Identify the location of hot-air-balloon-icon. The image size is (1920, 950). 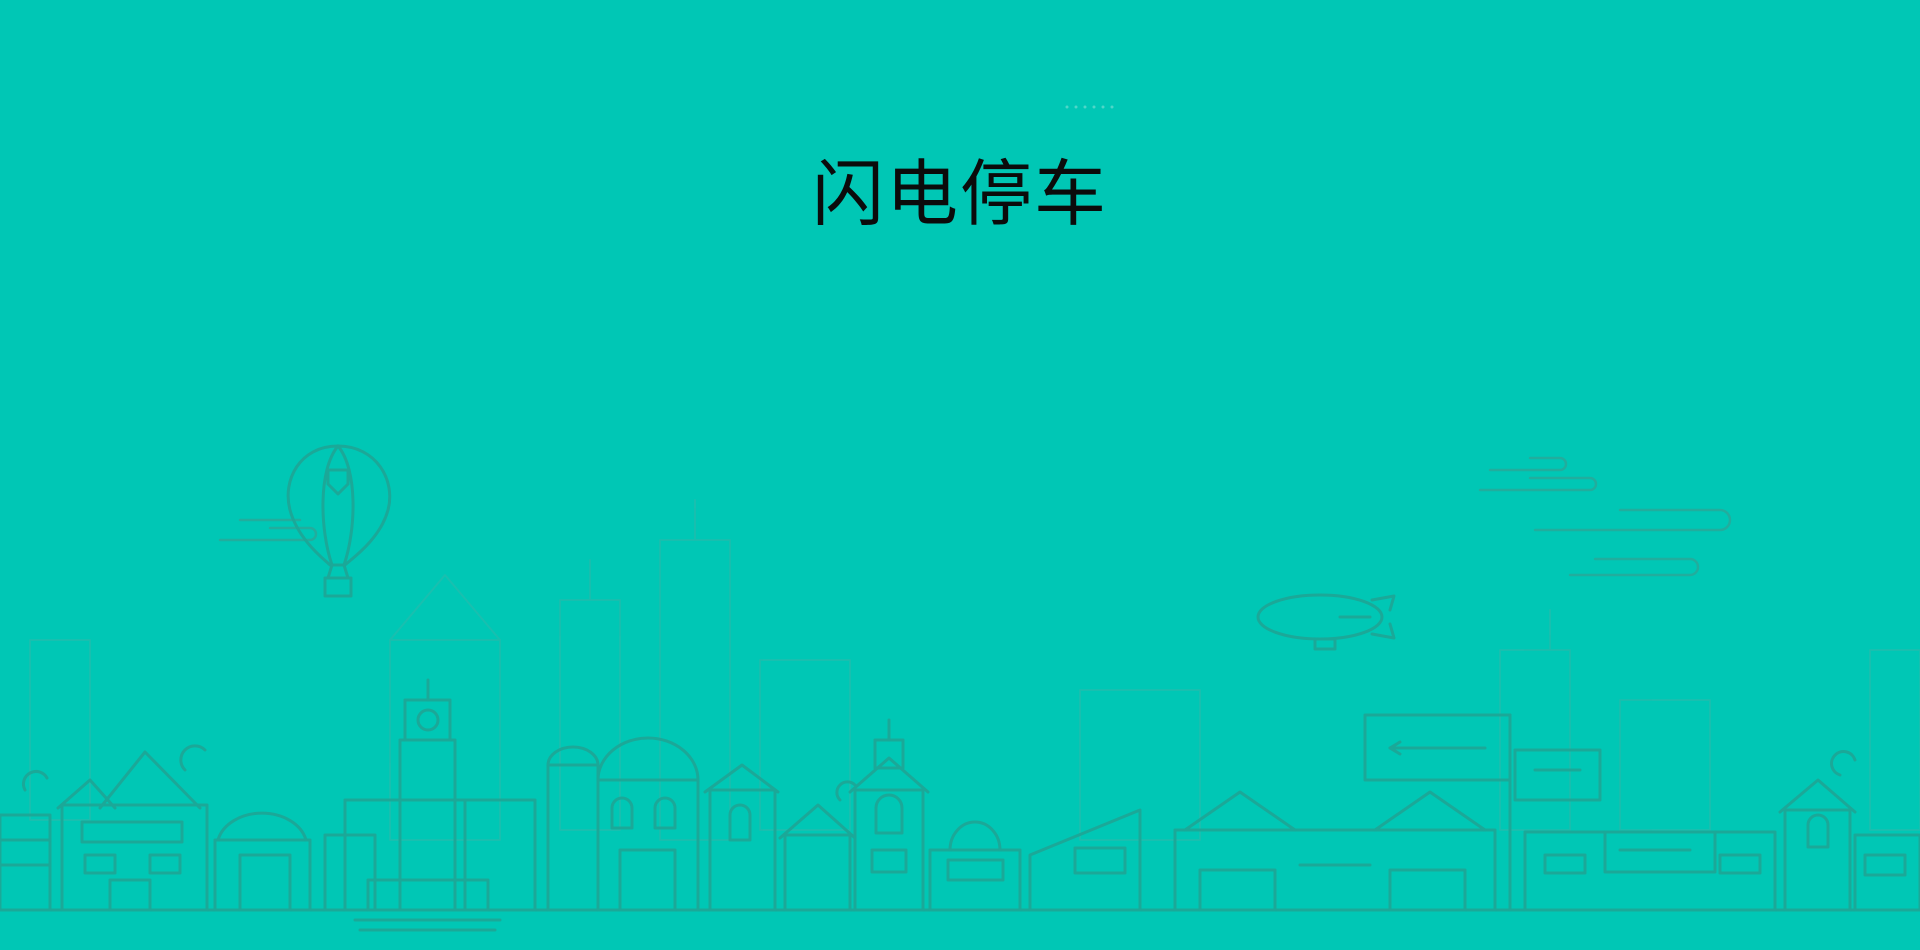
(339, 521).